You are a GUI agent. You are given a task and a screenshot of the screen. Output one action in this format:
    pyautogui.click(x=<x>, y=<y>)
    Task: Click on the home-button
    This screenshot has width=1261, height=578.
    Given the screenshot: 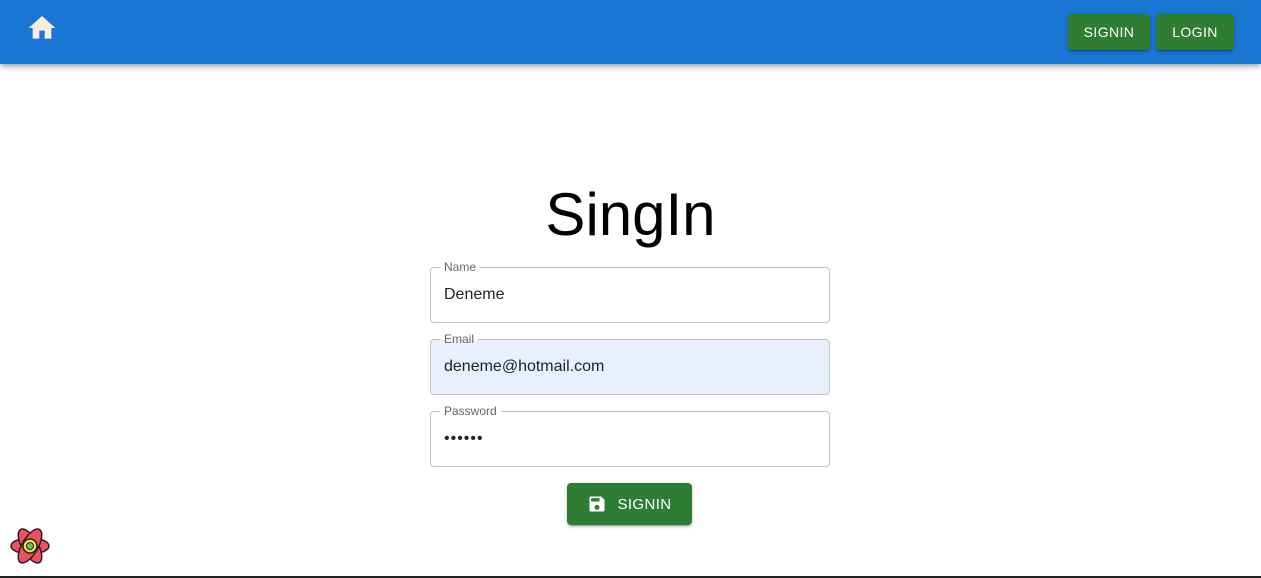 What is the action you would take?
    pyautogui.click(x=42, y=30)
    